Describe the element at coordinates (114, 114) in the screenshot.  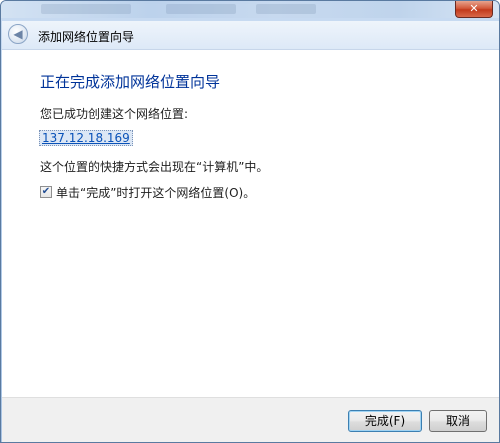
I see `success-message: 您已成功创建这个网络位置:` at that location.